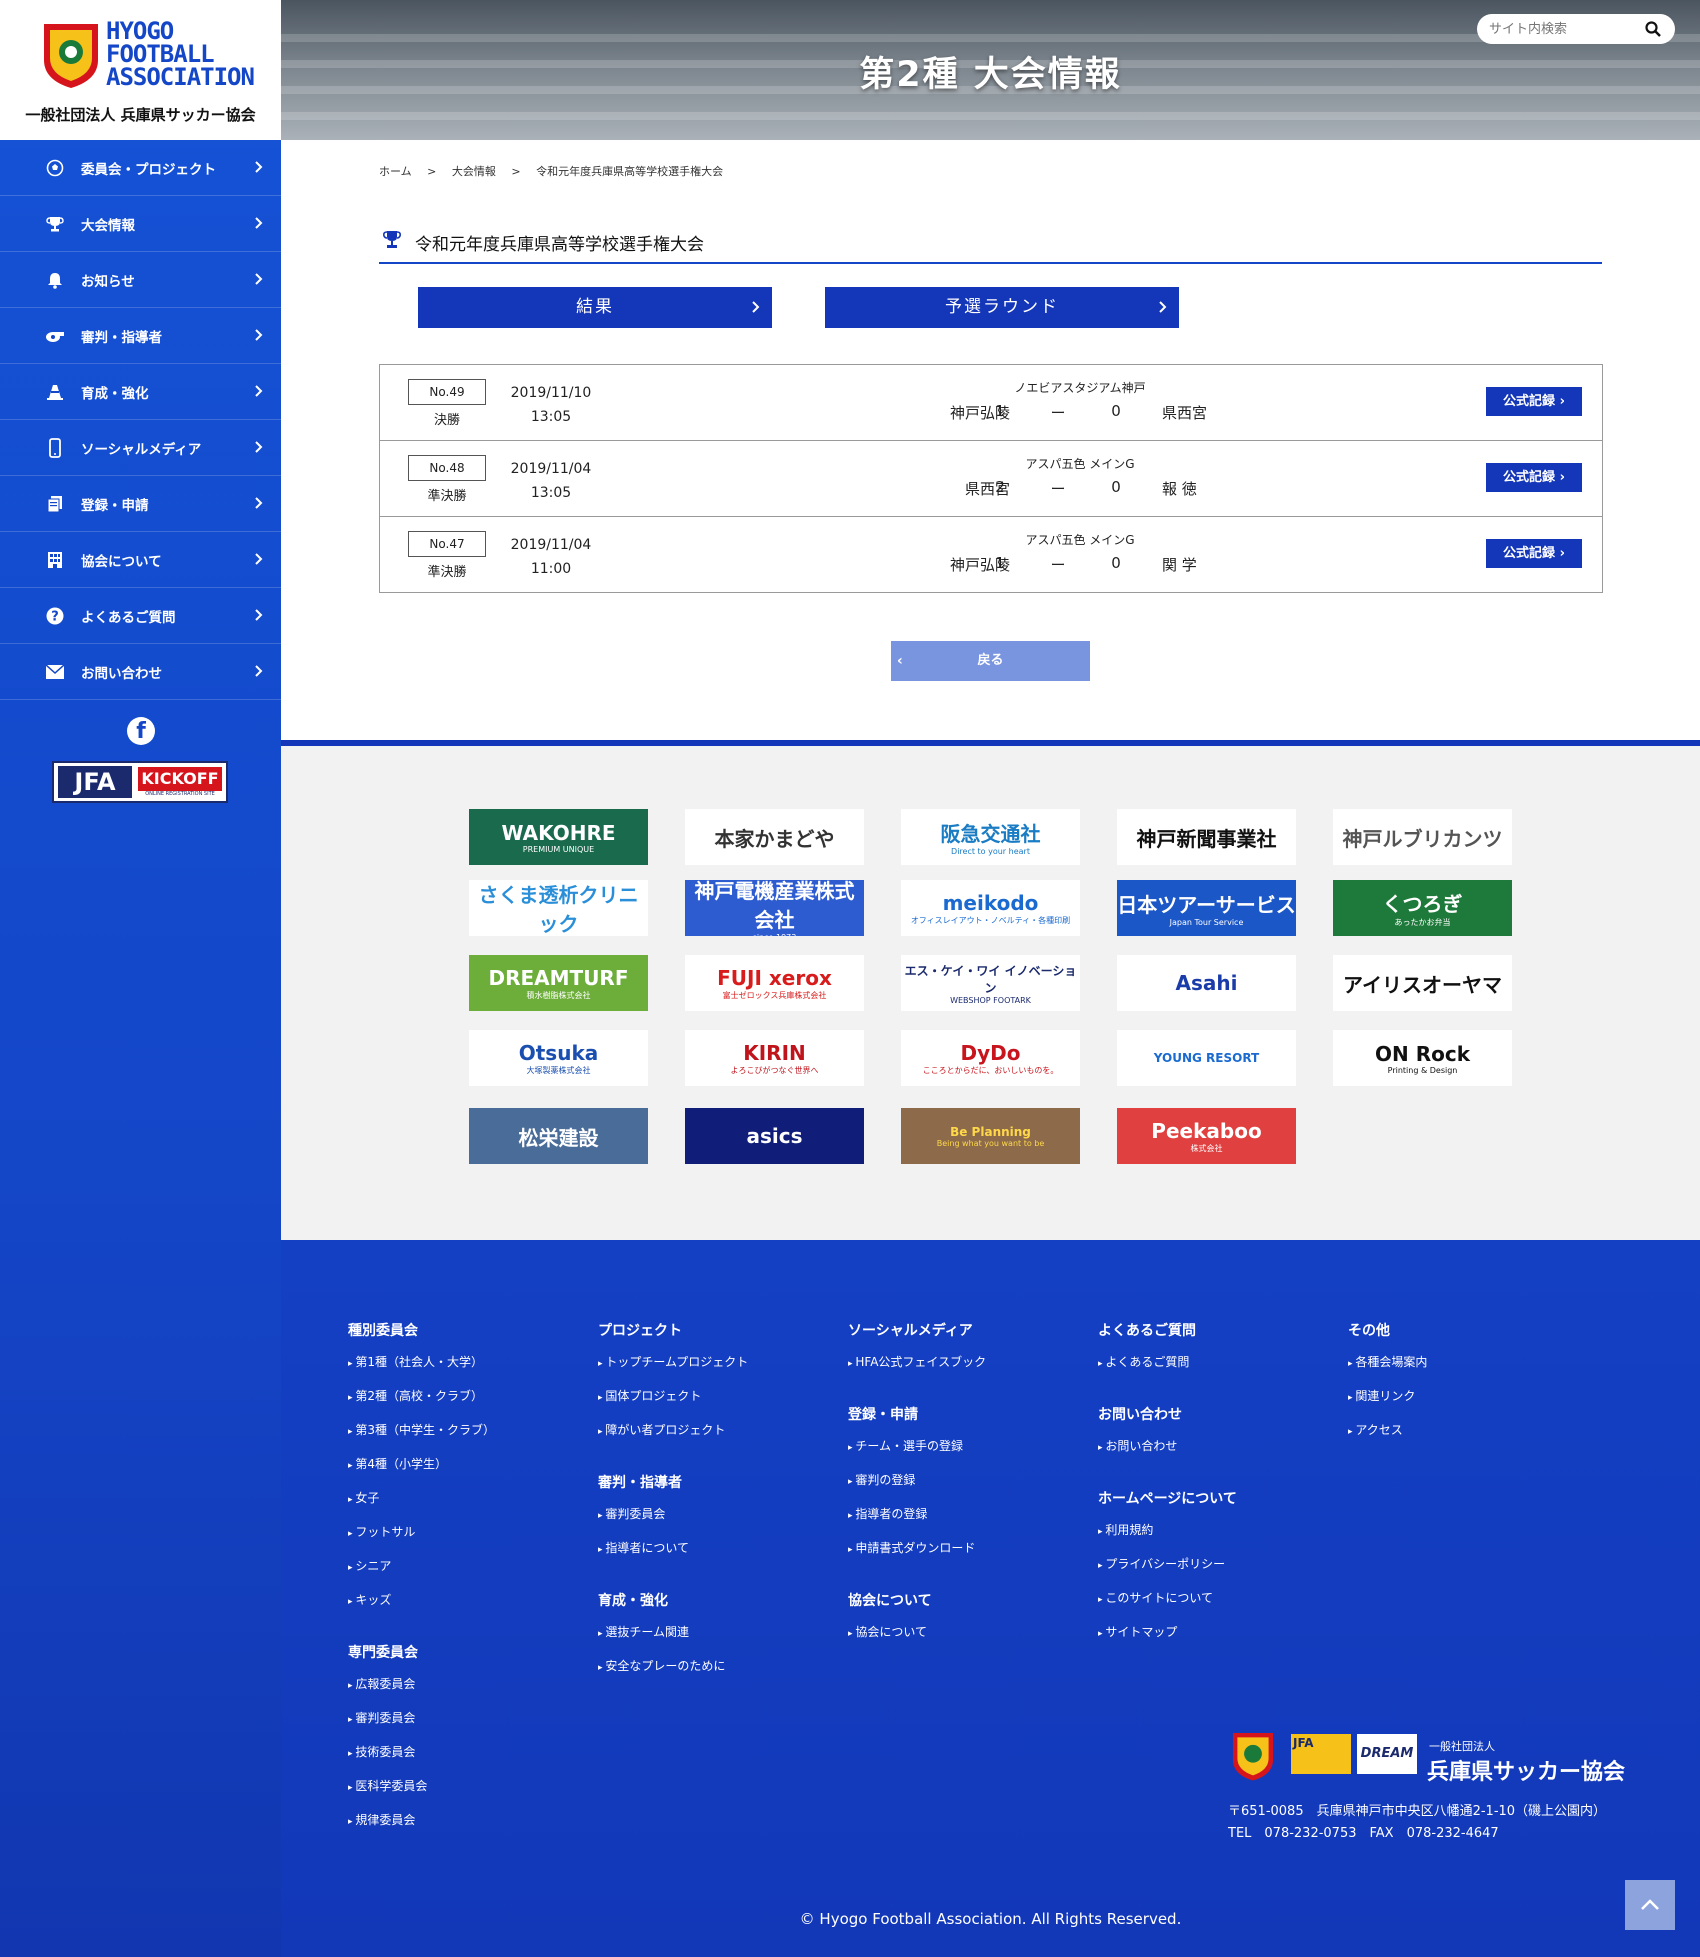 The height and width of the screenshot is (1957, 1700). Describe the element at coordinates (1650, 1905) in the screenshot. I see `back-to-top-button` at that location.